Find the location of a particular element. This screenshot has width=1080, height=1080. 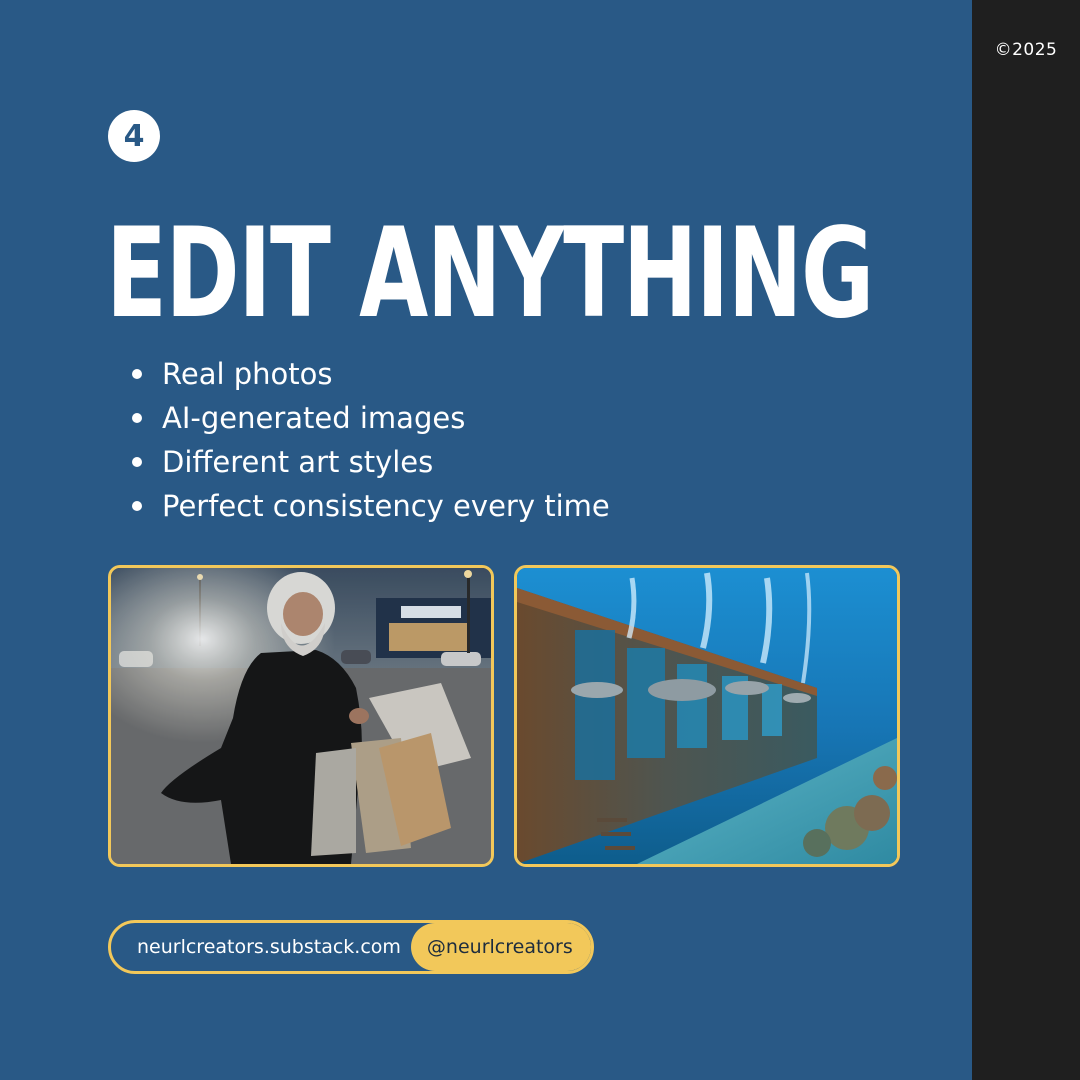

list-item-label: Perfect consistency every time is located at coordinates (386, 506).